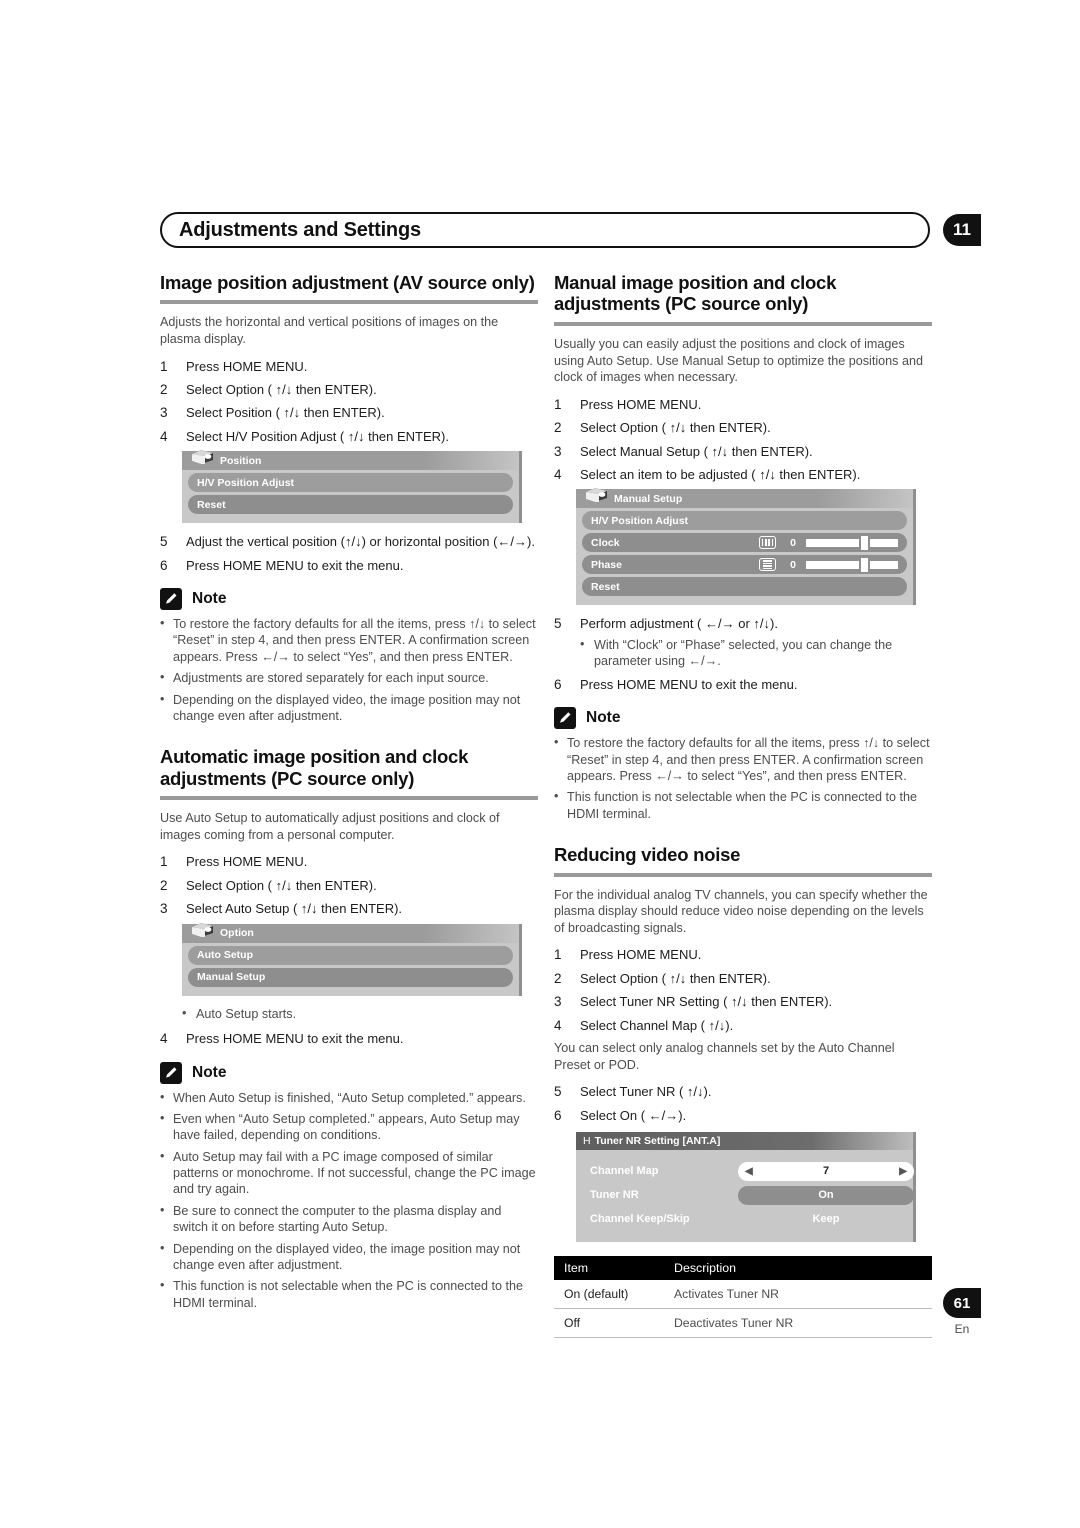 Image resolution: width=1080 pixels, height=1528 pixels. I want to click on phase-lines-icon, so click(767, 565).